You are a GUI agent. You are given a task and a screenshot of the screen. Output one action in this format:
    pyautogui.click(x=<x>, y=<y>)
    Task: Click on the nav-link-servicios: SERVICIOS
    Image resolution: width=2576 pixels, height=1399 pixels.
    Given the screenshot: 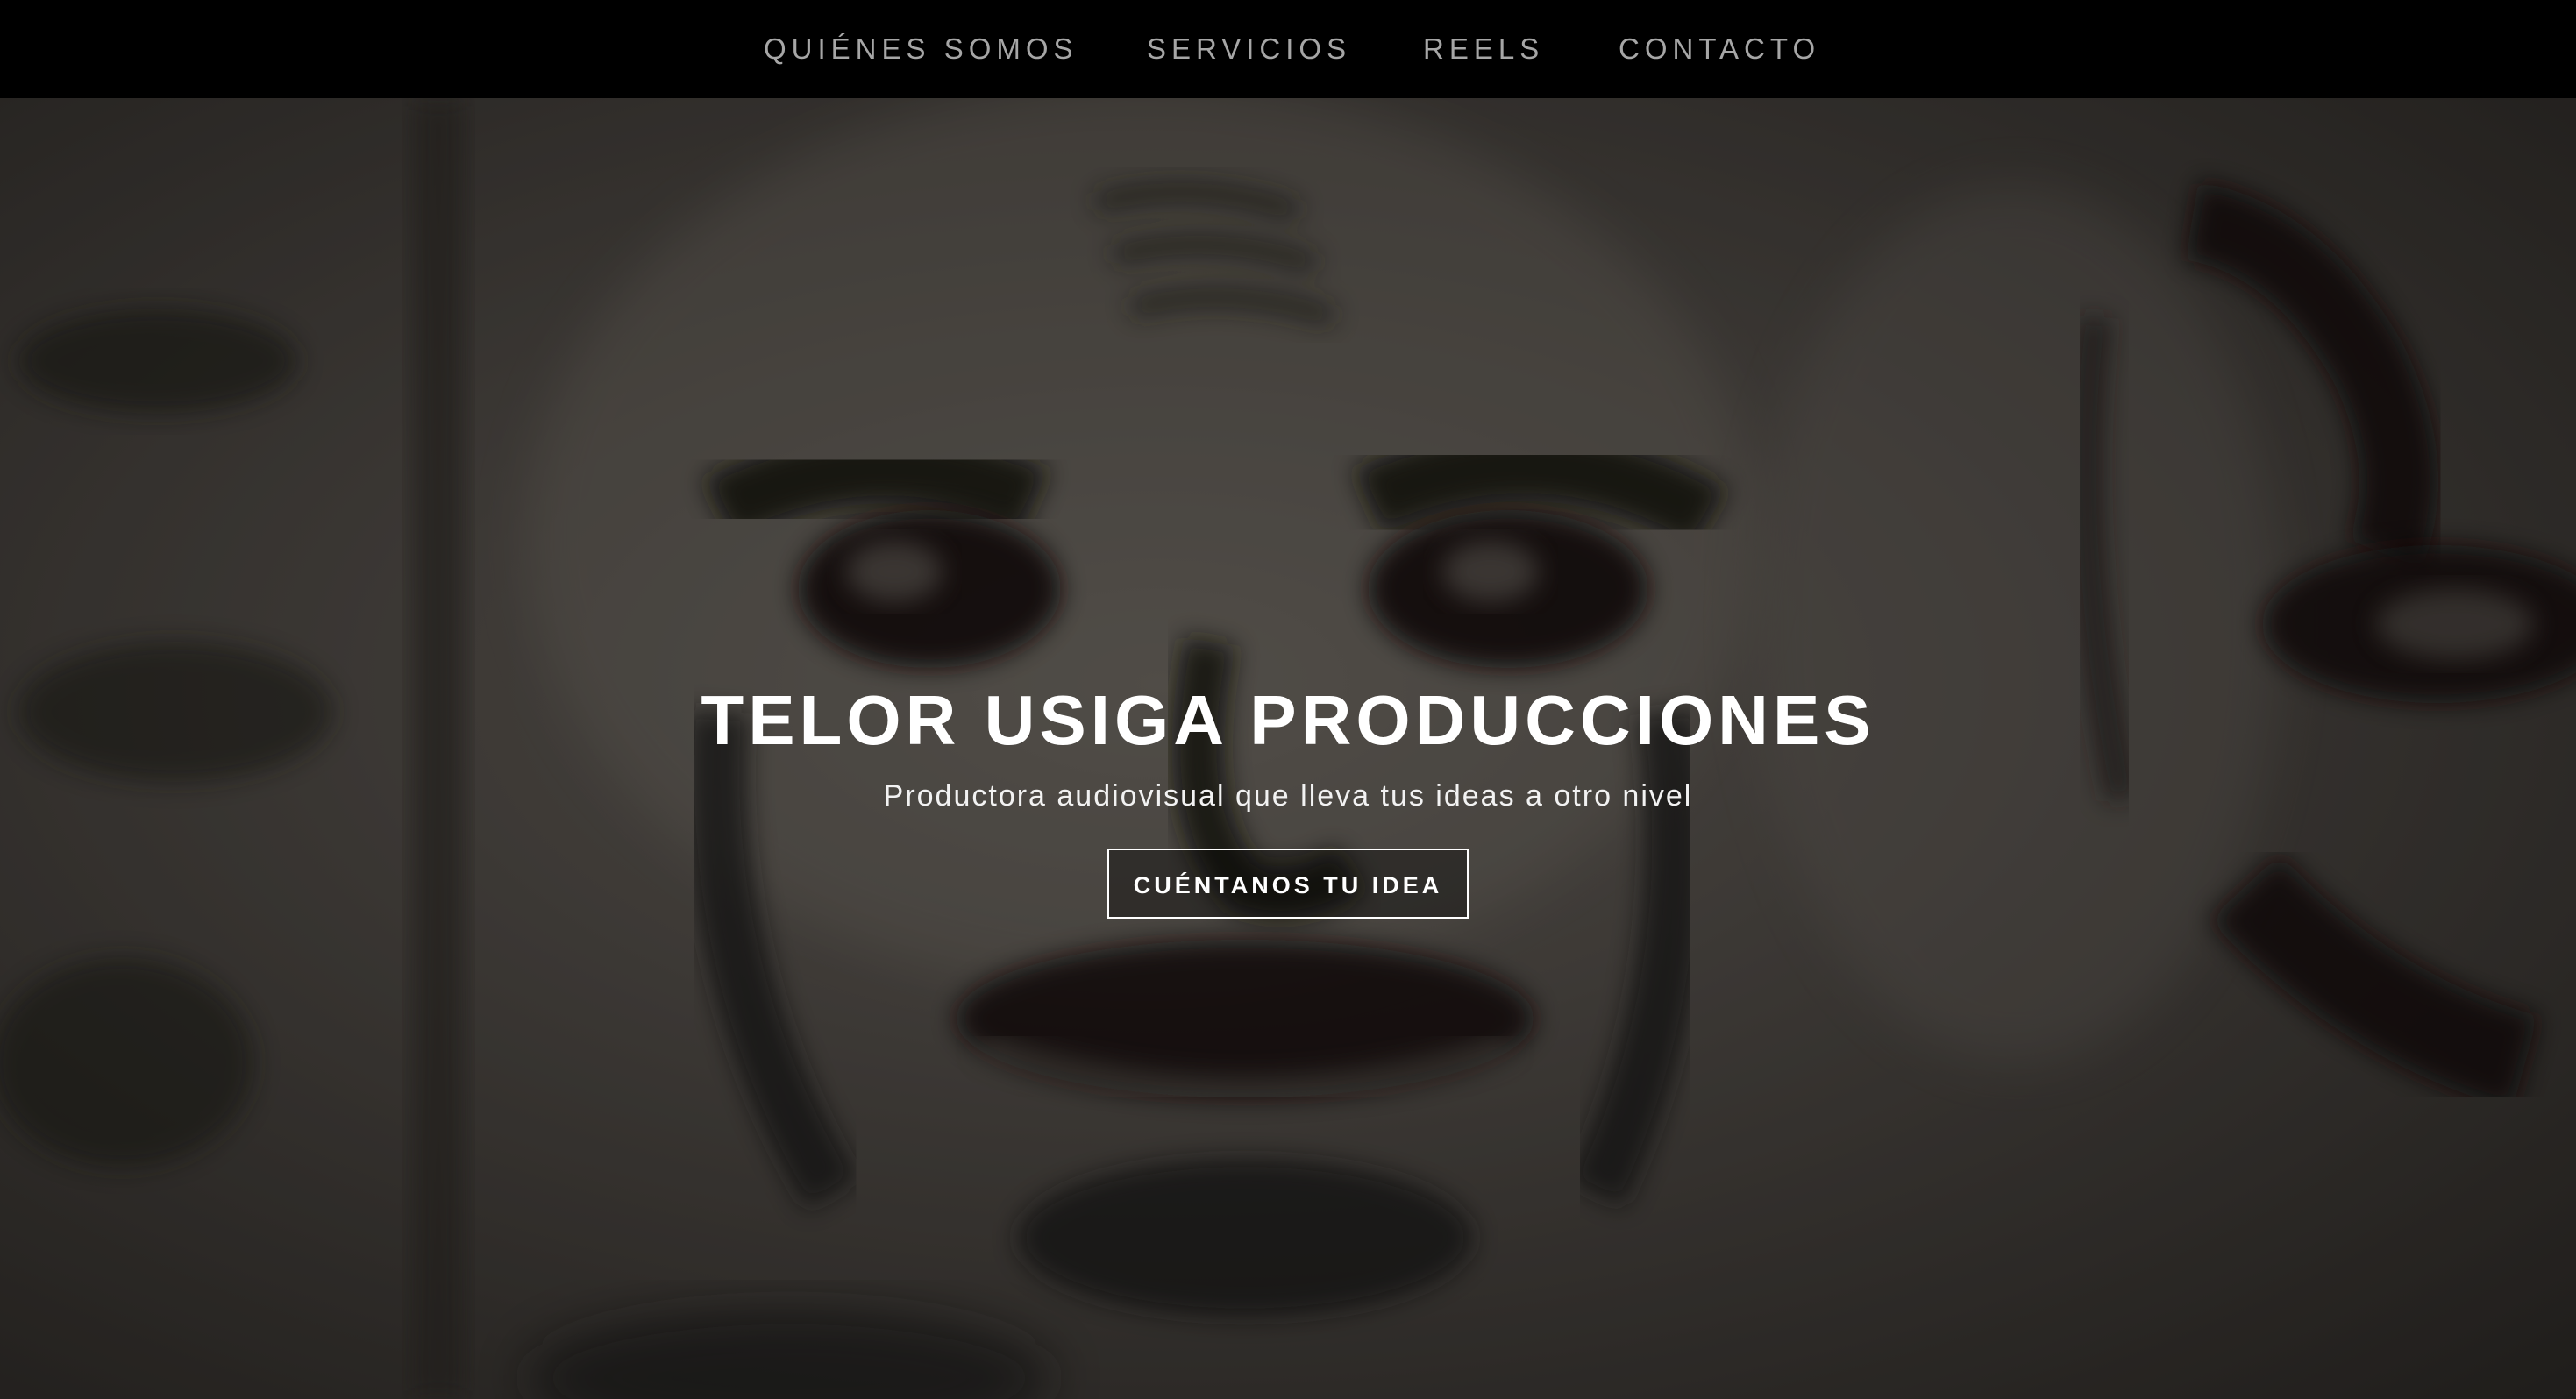 What is the action you would take?
    pyautogui.click(x=1249, y=49)
    